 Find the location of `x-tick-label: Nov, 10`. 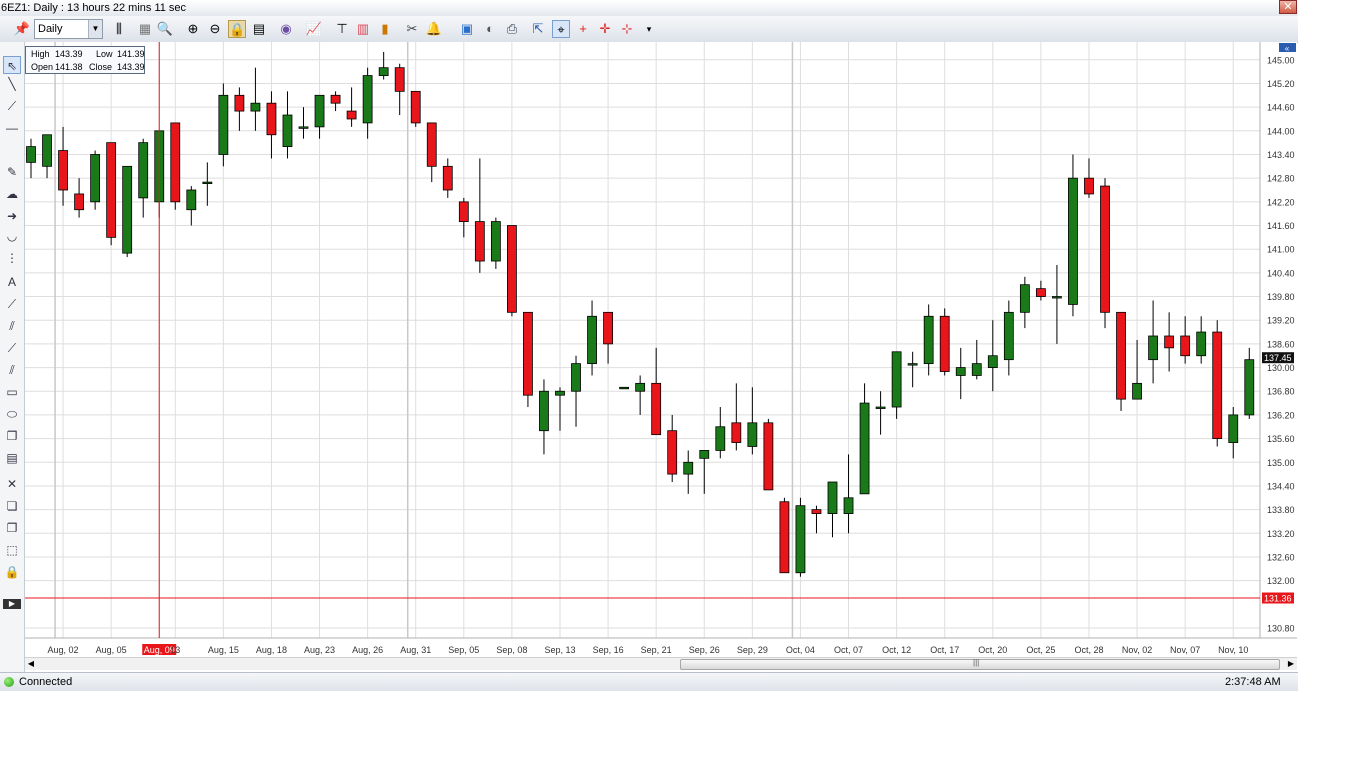

x-tick-label: Nov, 10 is located at coordinates (1233, 650).